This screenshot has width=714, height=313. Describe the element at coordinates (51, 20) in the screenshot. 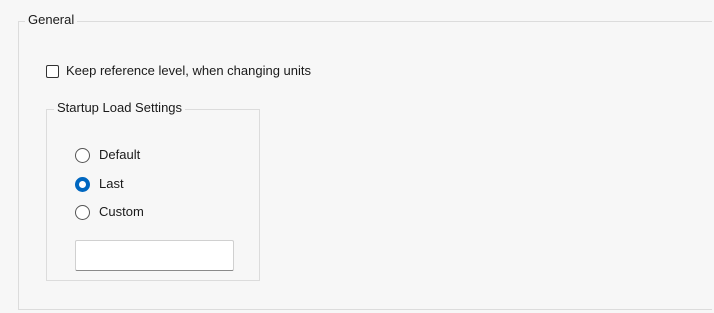

I see `general-group-title: General` at that location.